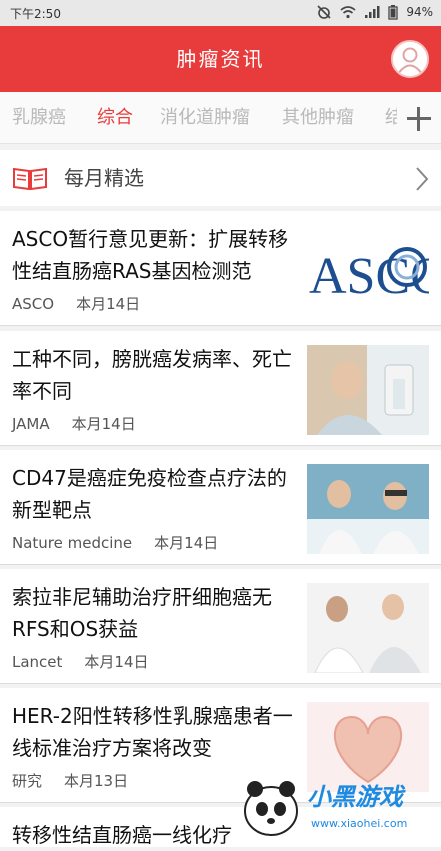 The width and height of the screenshot is (441, 851). I want to click on article-meta: JAMA 本月14日, so click(74, 423).